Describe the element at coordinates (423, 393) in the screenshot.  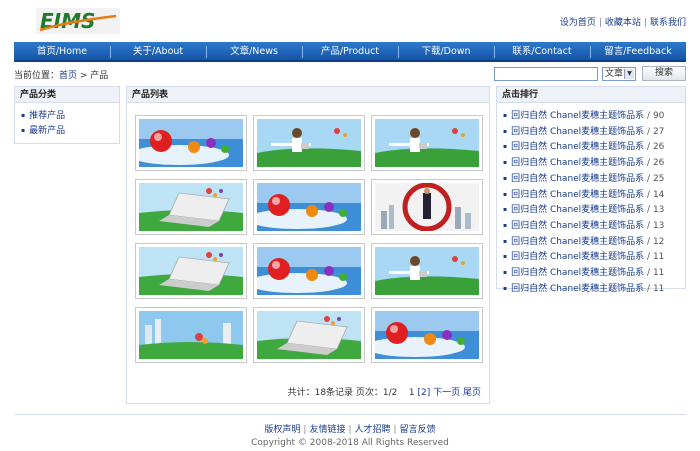
I see `pager-page-2: [2]` at that location.